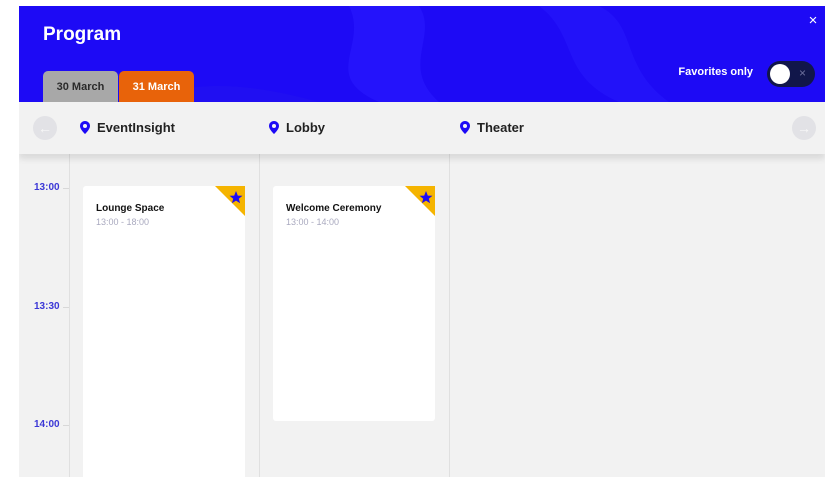 The width and height of the screenshot is (825, 477). I want to click on arrow-right-icon: →, so click(804, 128).